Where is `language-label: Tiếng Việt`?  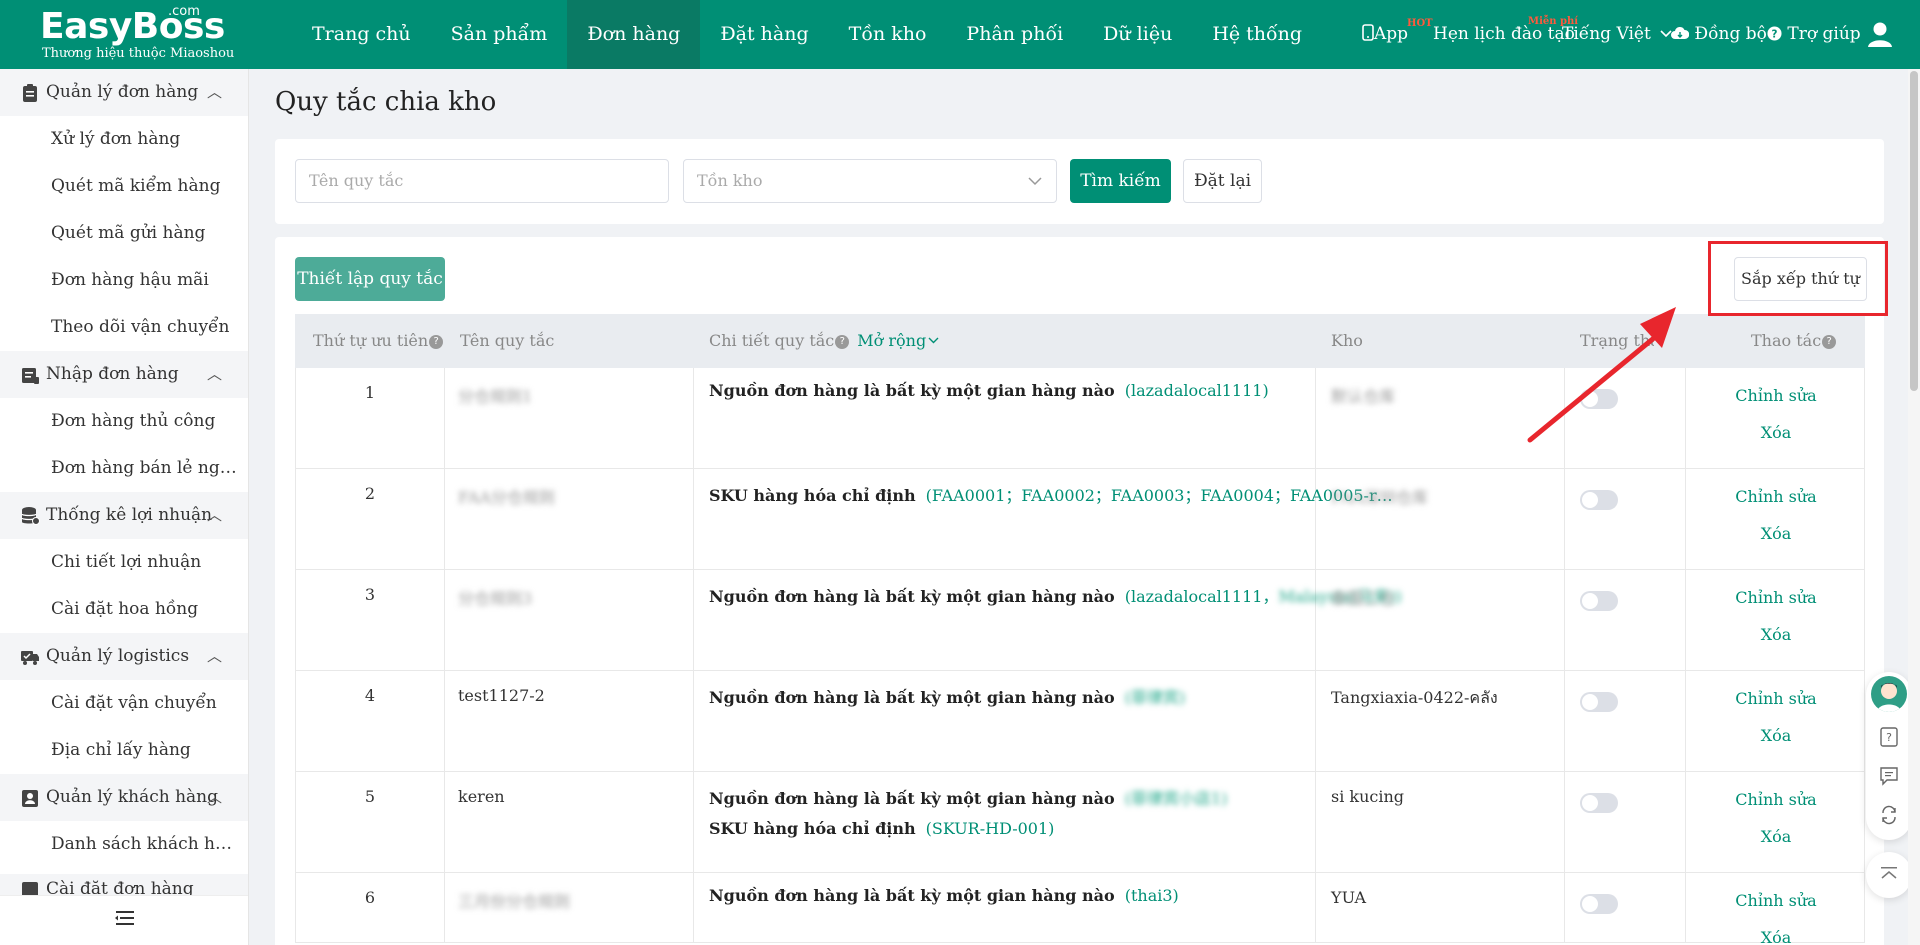
language-label: Tiếng Việt is located at coordinates (1606, 34).